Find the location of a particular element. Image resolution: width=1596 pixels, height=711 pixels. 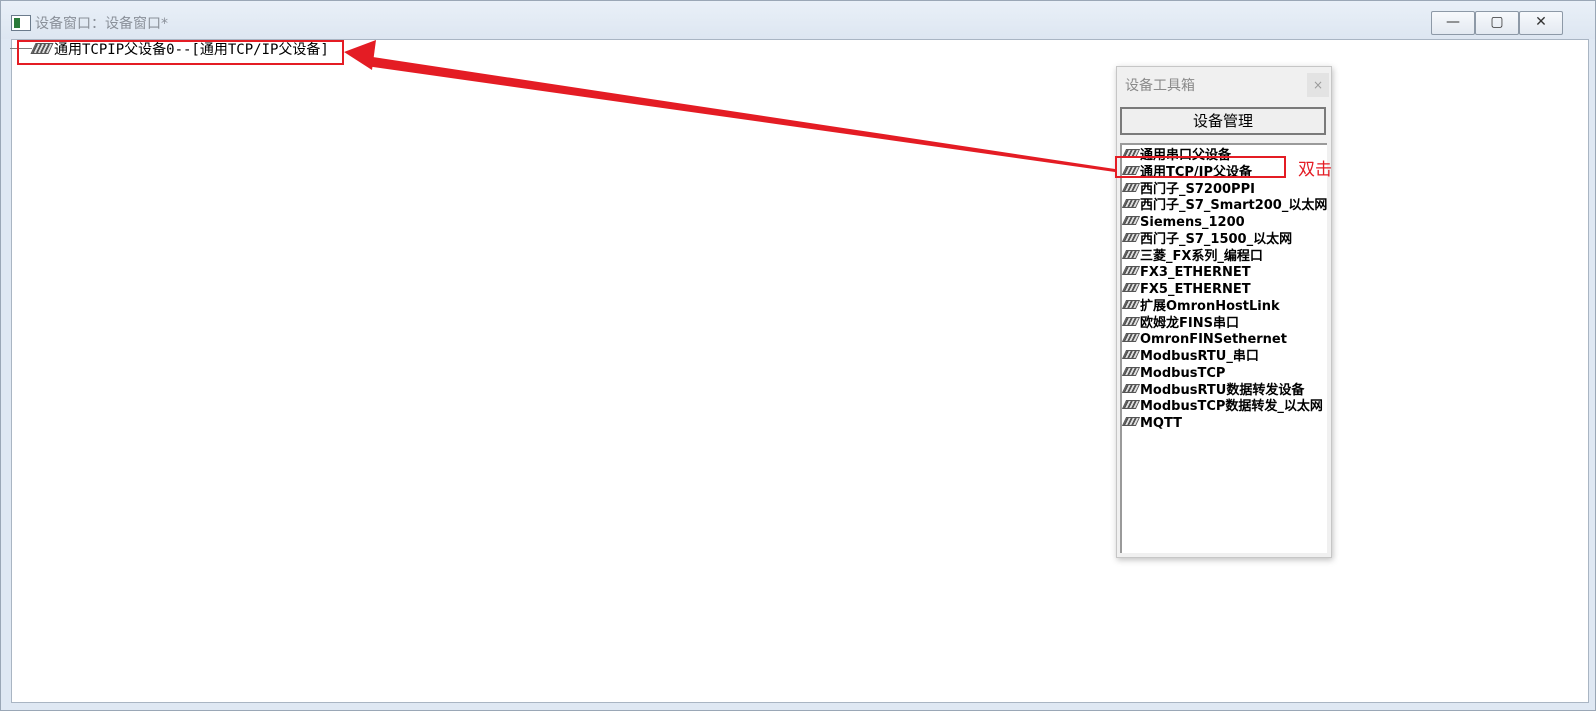

arrow-head is located at coordinates (360, 55).